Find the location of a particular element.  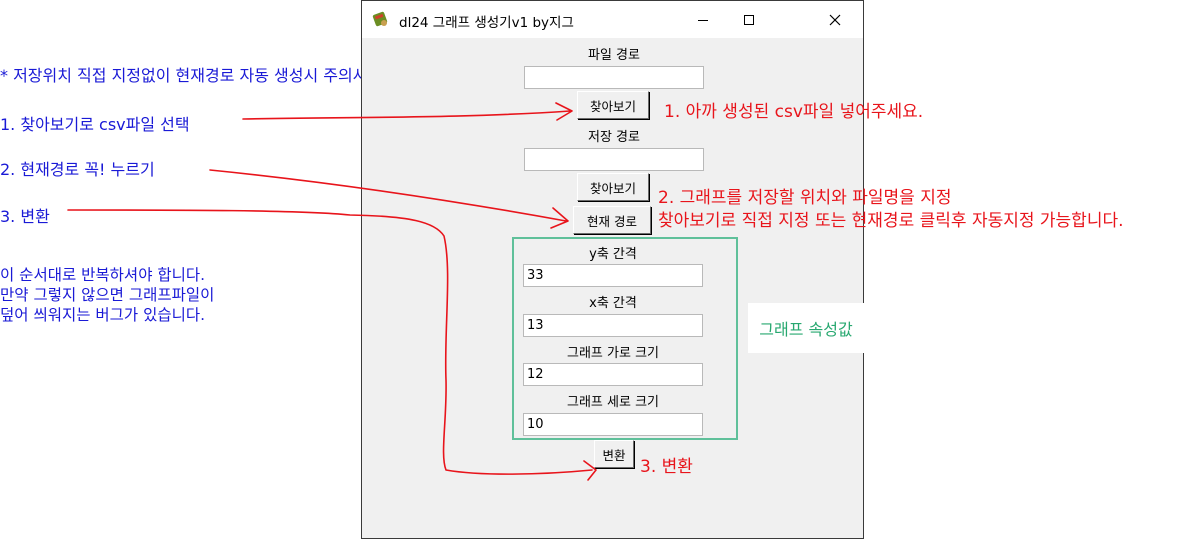

app-icon is located at coordinates (381, 19).